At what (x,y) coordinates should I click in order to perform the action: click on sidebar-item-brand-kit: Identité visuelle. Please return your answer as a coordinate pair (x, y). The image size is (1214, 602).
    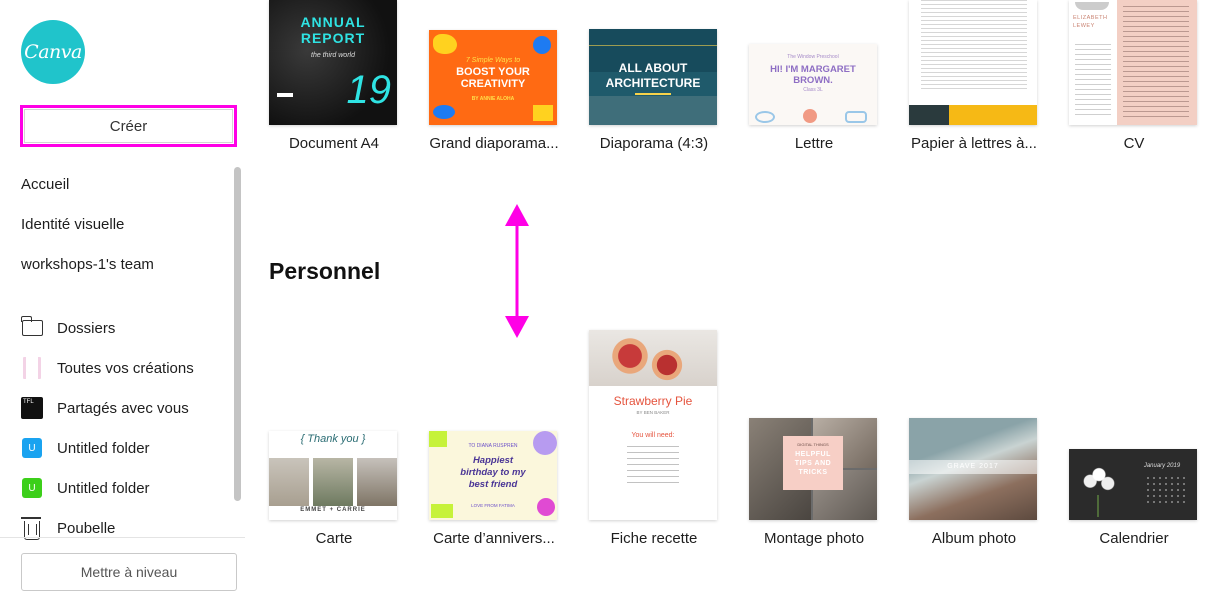
    Looking at the image, I should click on (115, 224).